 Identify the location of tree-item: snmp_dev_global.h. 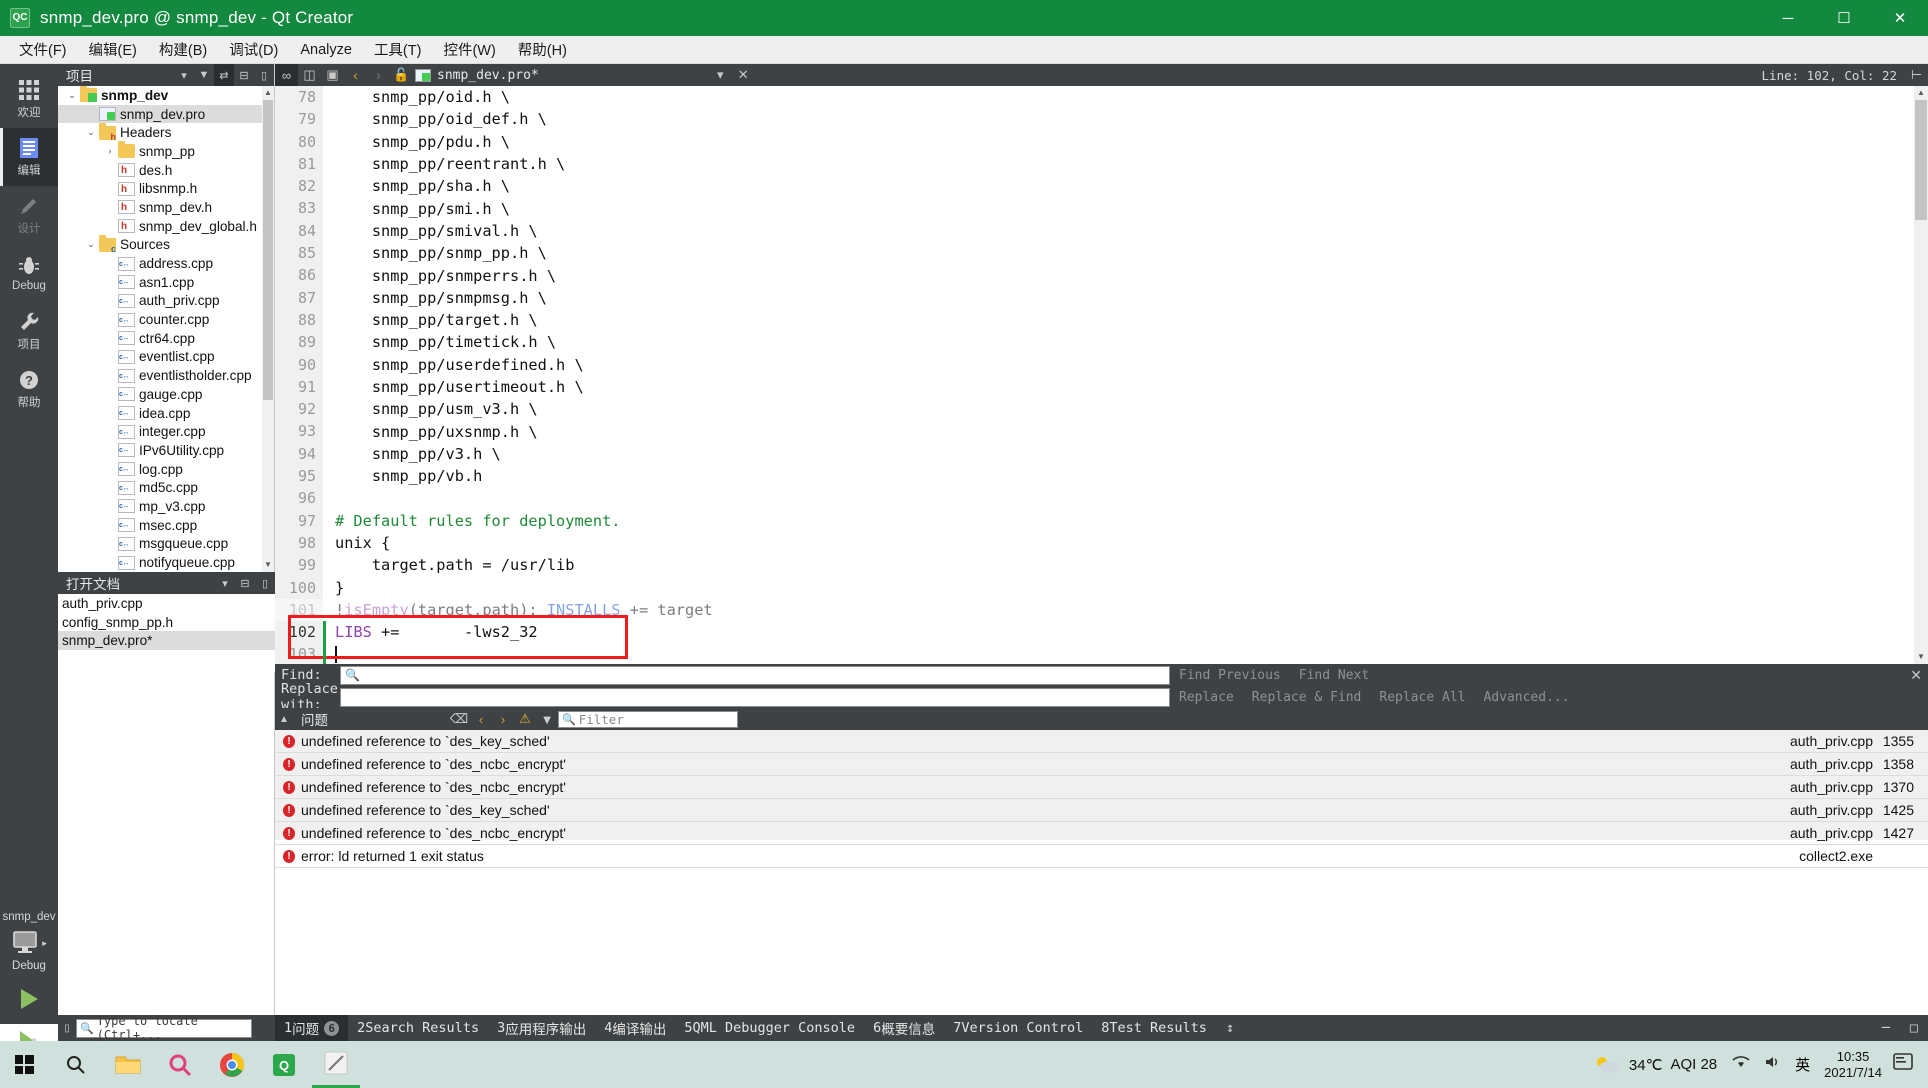
(160, 226).